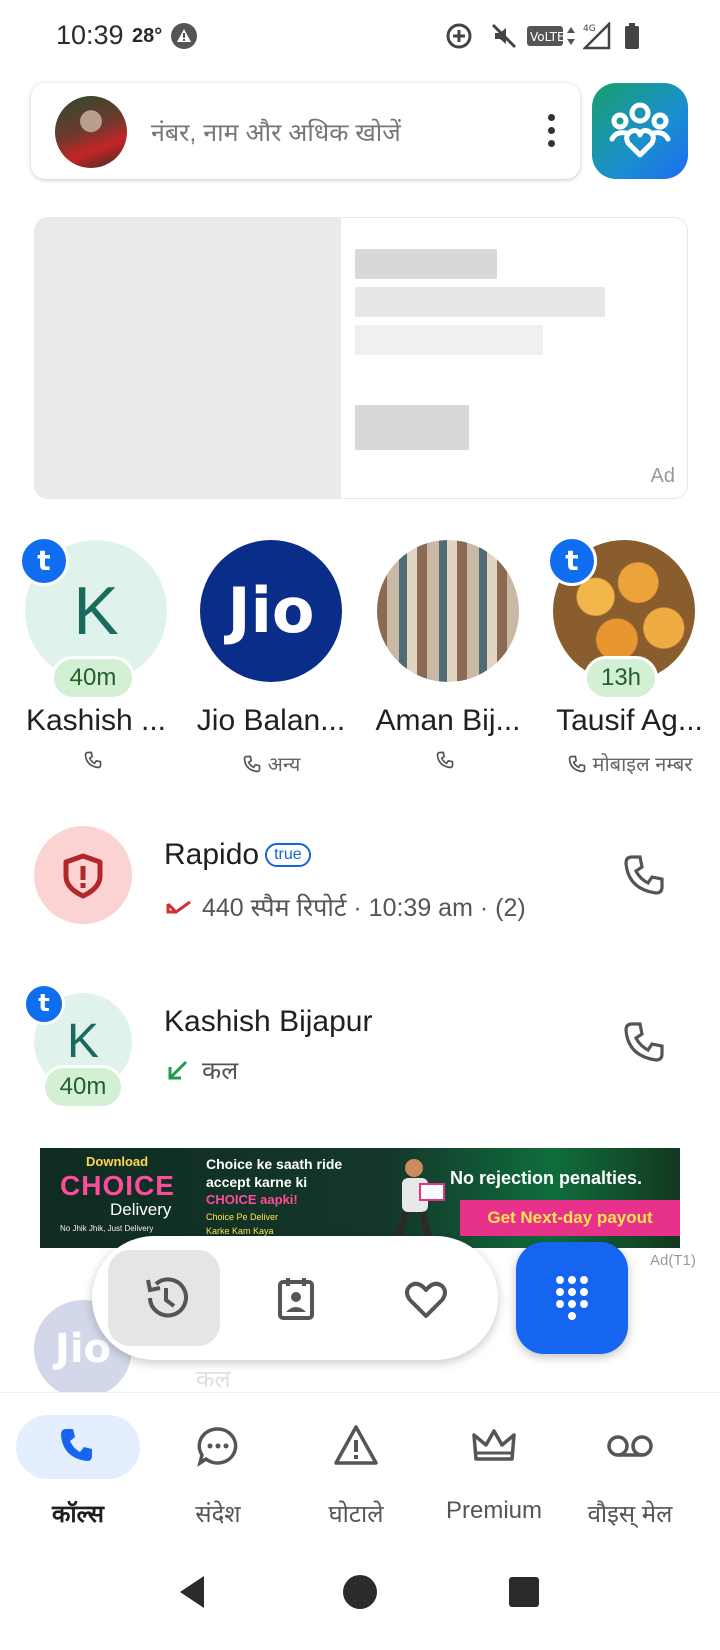 The width and height of the screenshot is (720, 1650). I want to click on message-icon, so click(217, 1447).